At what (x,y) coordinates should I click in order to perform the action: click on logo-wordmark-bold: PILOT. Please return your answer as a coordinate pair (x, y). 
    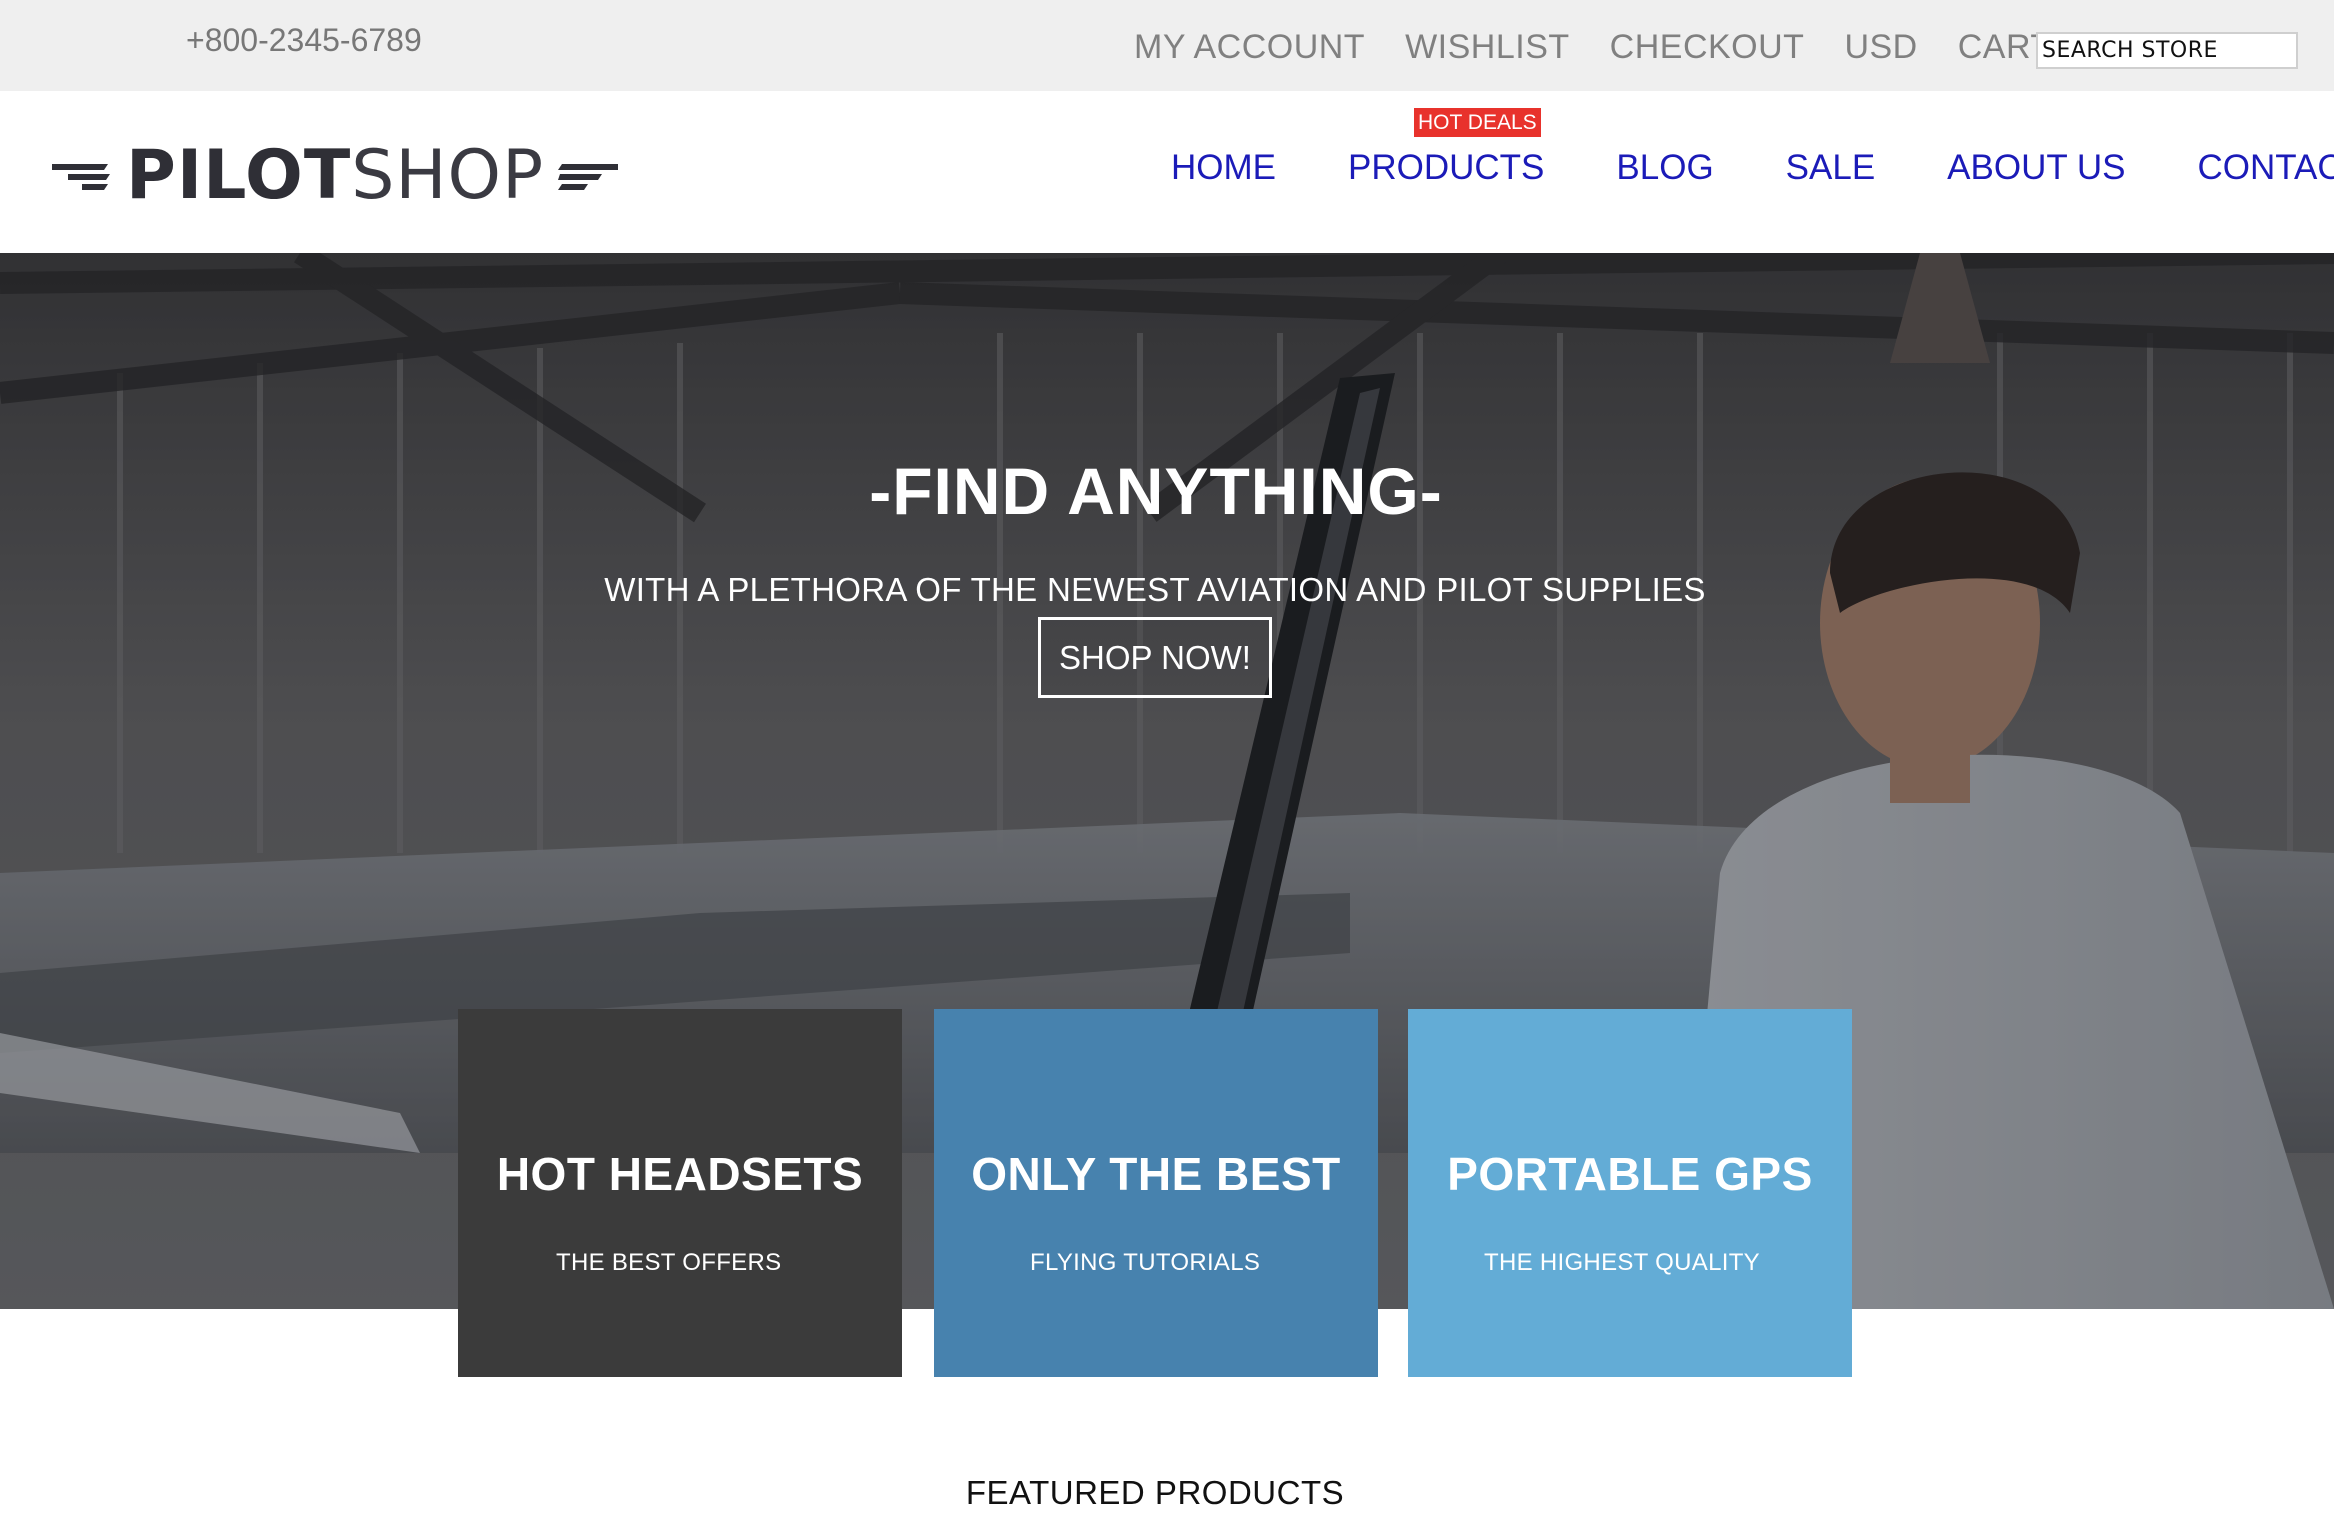
    Looking at the image, I should click on (239, 175).